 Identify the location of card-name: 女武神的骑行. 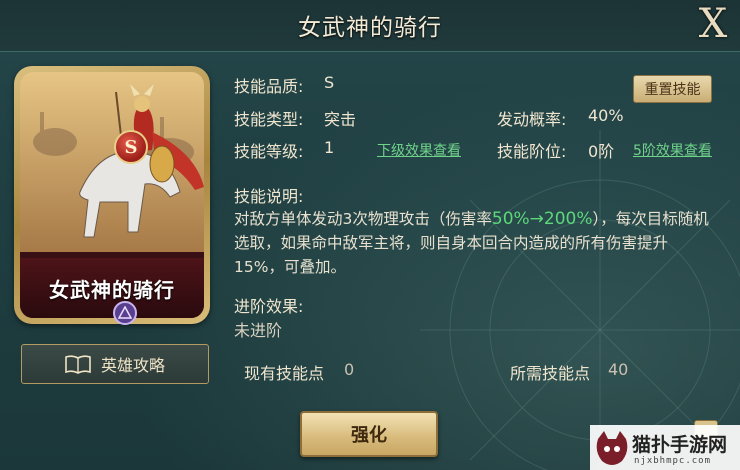
(112, 289).